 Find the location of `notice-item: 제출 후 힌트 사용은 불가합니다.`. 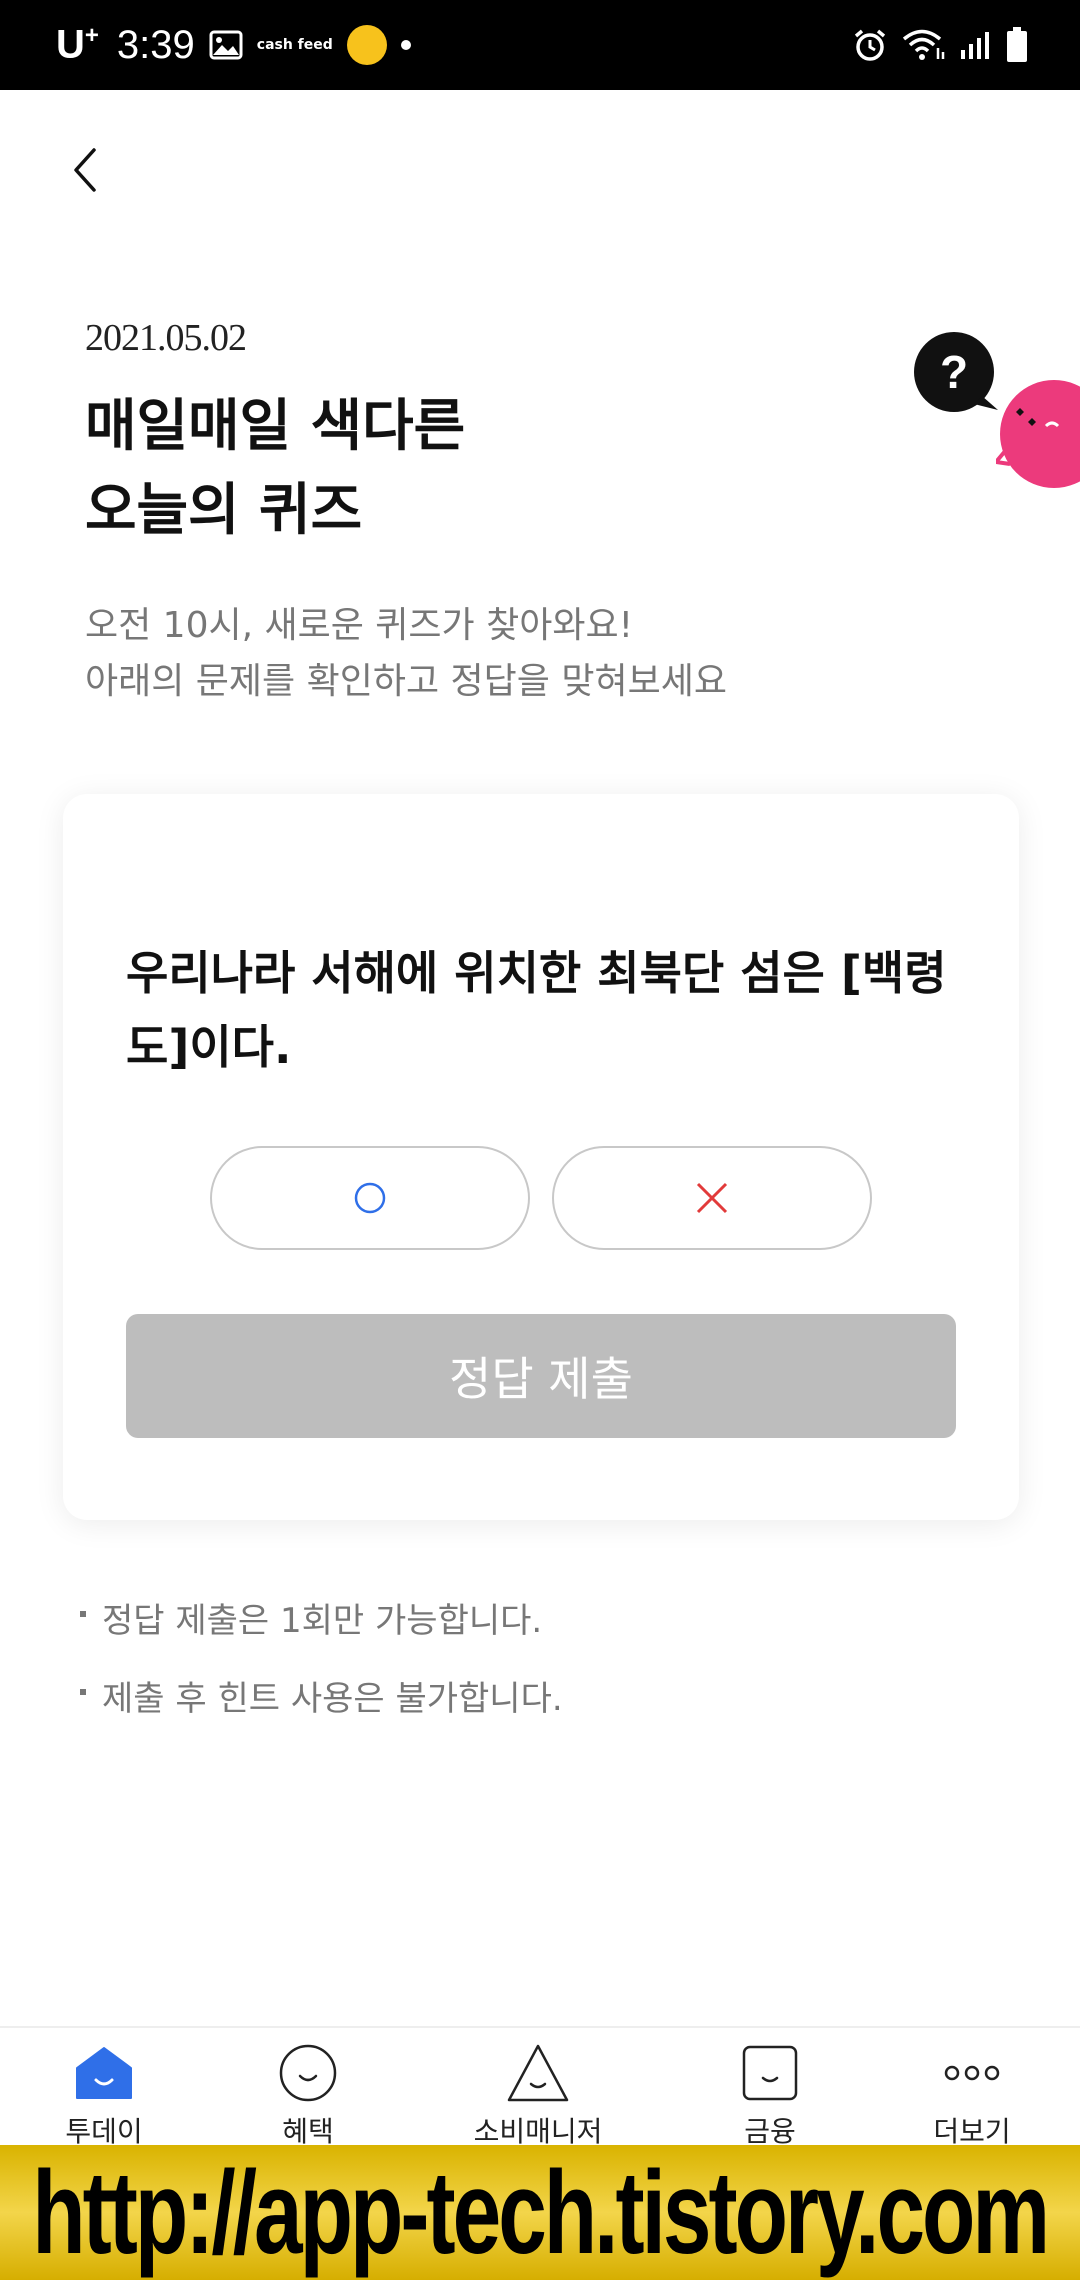

notice-item: 제출 후 힌트 사용은 불가합니다. is located at coordinates (321, 1699).